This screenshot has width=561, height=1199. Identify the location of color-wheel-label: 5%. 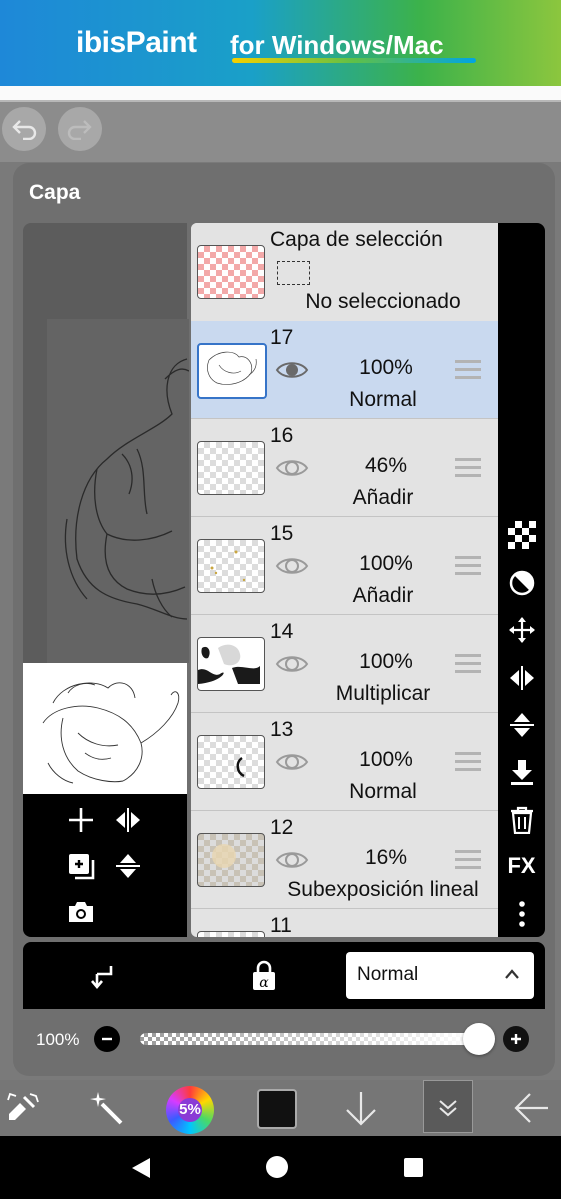
(190, 1109).